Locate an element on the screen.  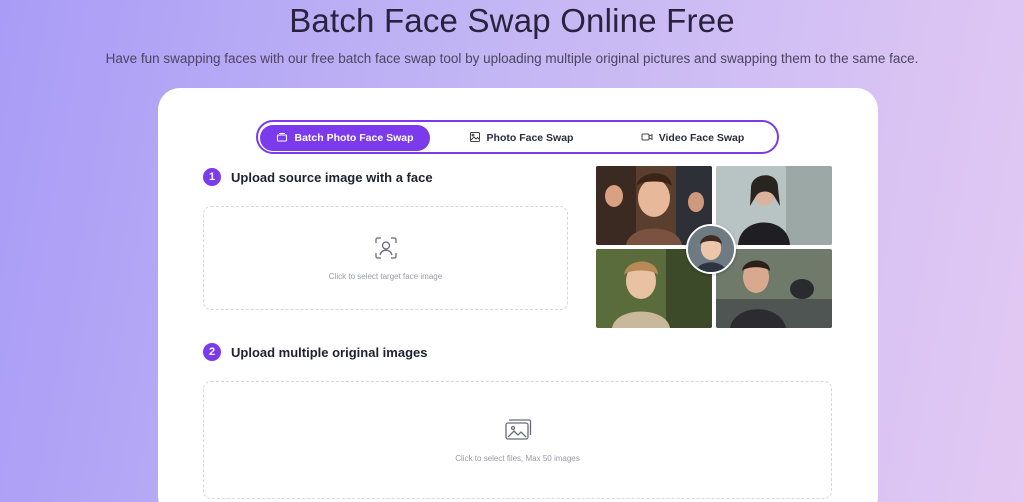
stack-icon is located at coordinates (282, 138).